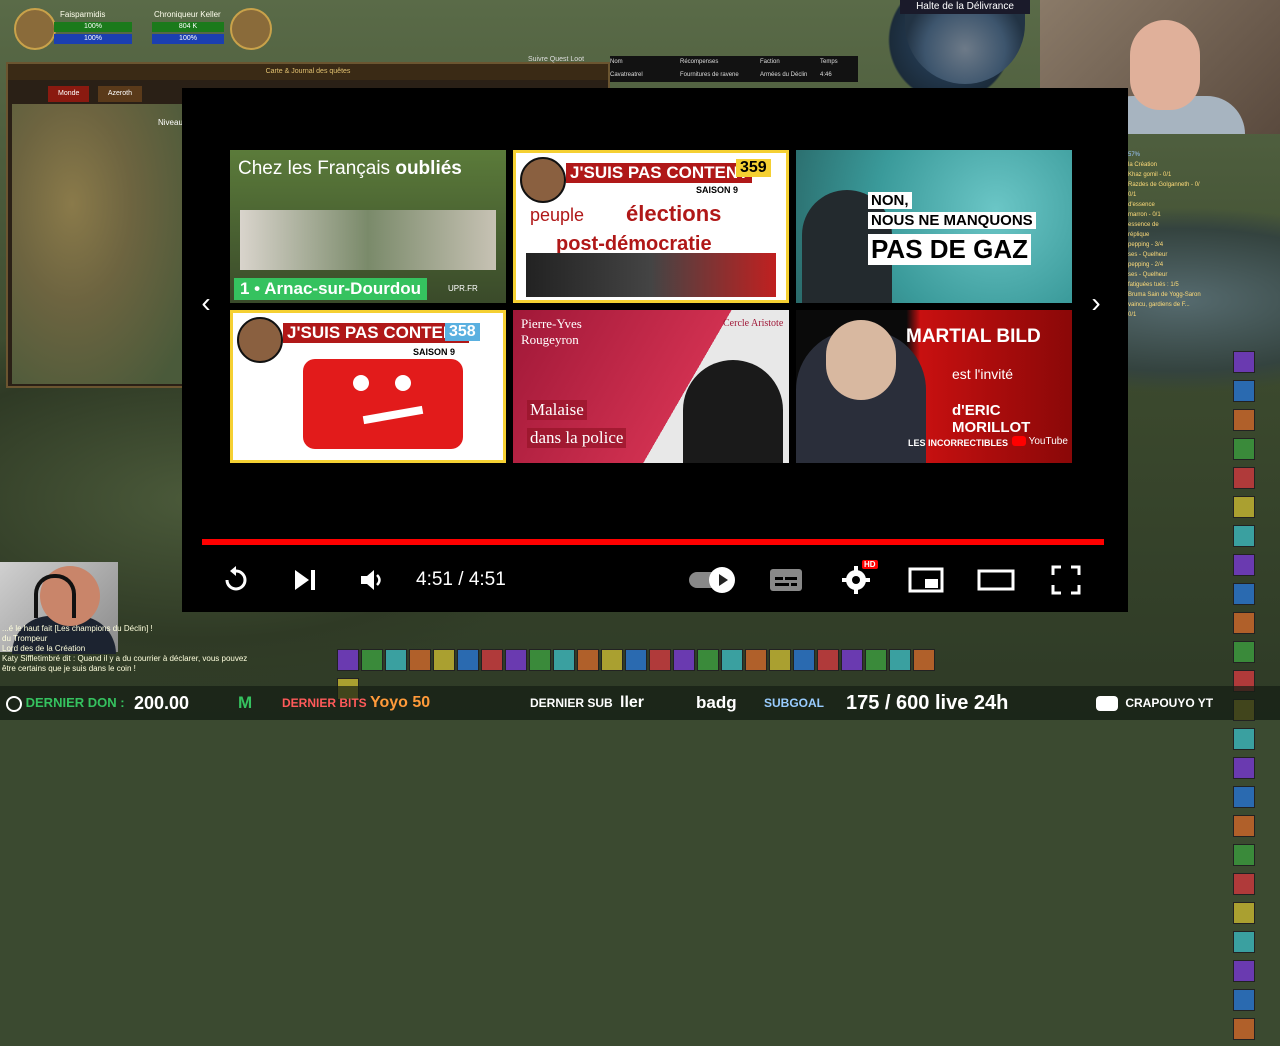  I want to click on target-unit-frame: Chroniqueur Keller 804 K 100%, so click(211, 29).